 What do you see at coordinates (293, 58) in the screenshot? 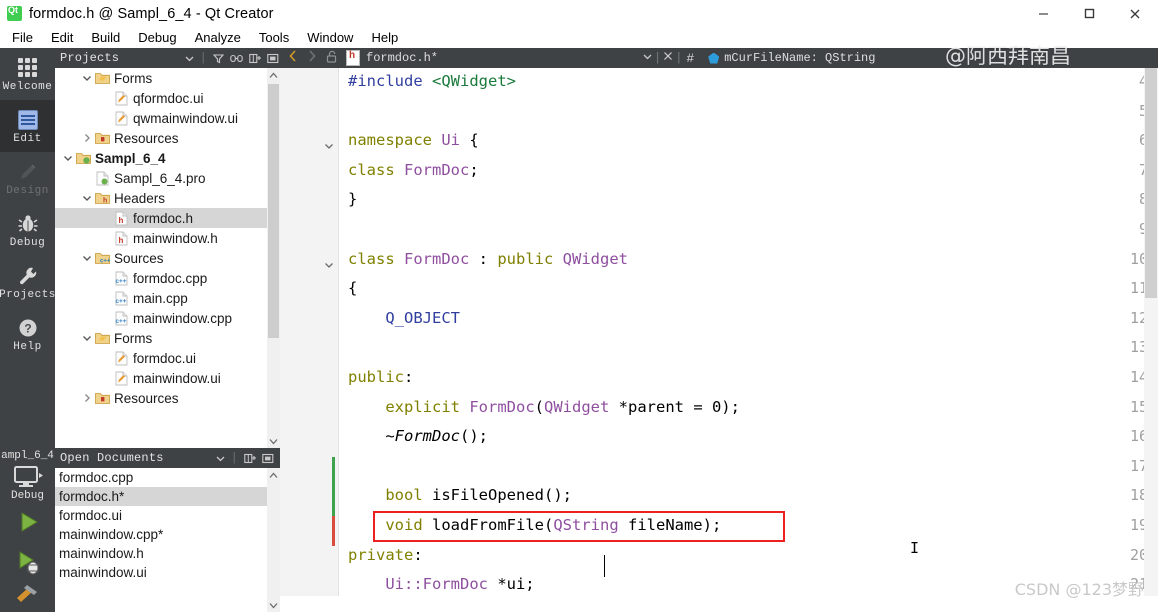
I see `chevron-left-icon` at bounding box center [293, 58].